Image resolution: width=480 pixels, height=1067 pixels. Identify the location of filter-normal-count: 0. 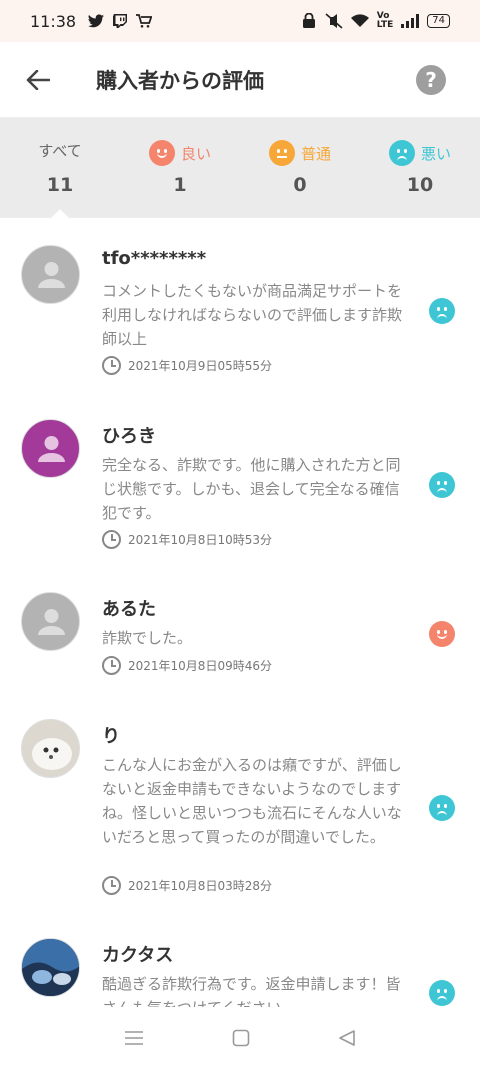
(300, 185).